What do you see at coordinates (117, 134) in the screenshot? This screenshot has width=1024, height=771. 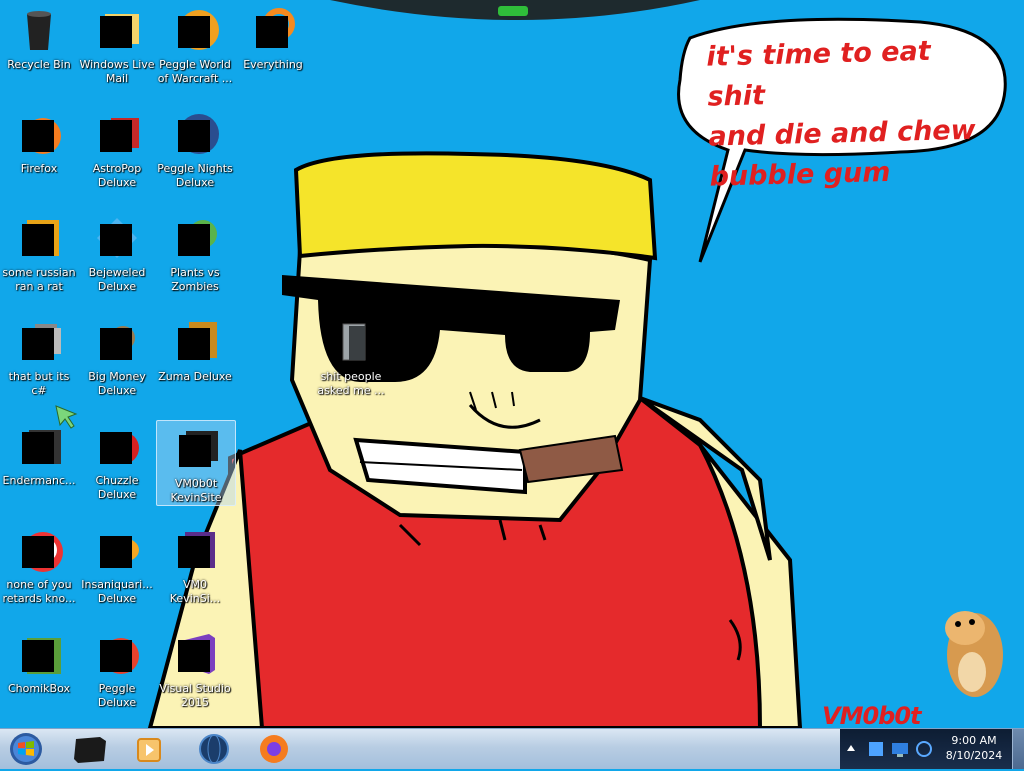 I see `astropop-icon` at bounding box center [117, 134].